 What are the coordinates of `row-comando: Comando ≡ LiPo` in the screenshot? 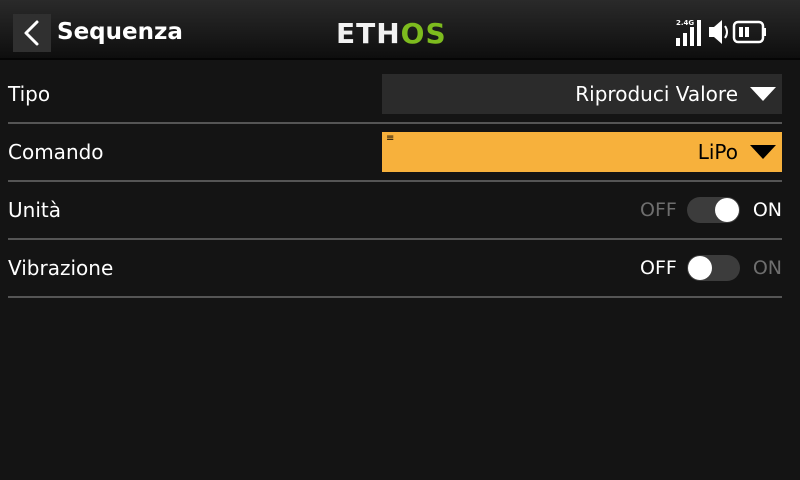 It's located at (395, 153).